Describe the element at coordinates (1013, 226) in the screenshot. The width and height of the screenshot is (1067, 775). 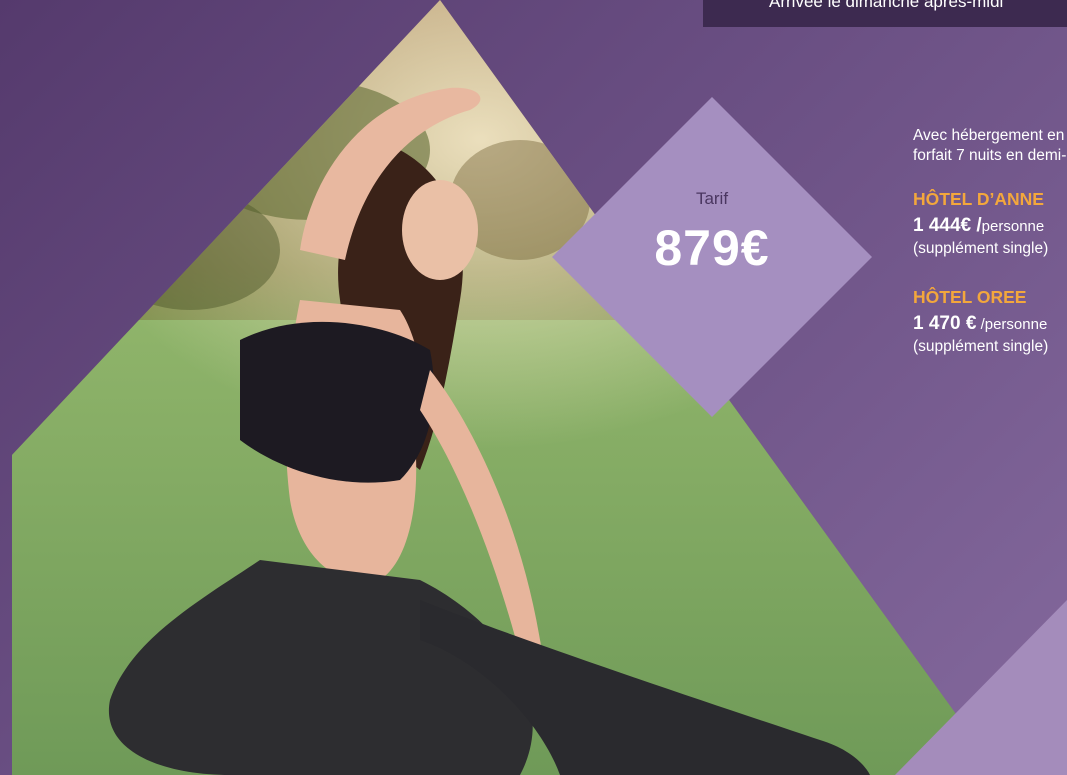
I see `price-unit: personne` at that location.